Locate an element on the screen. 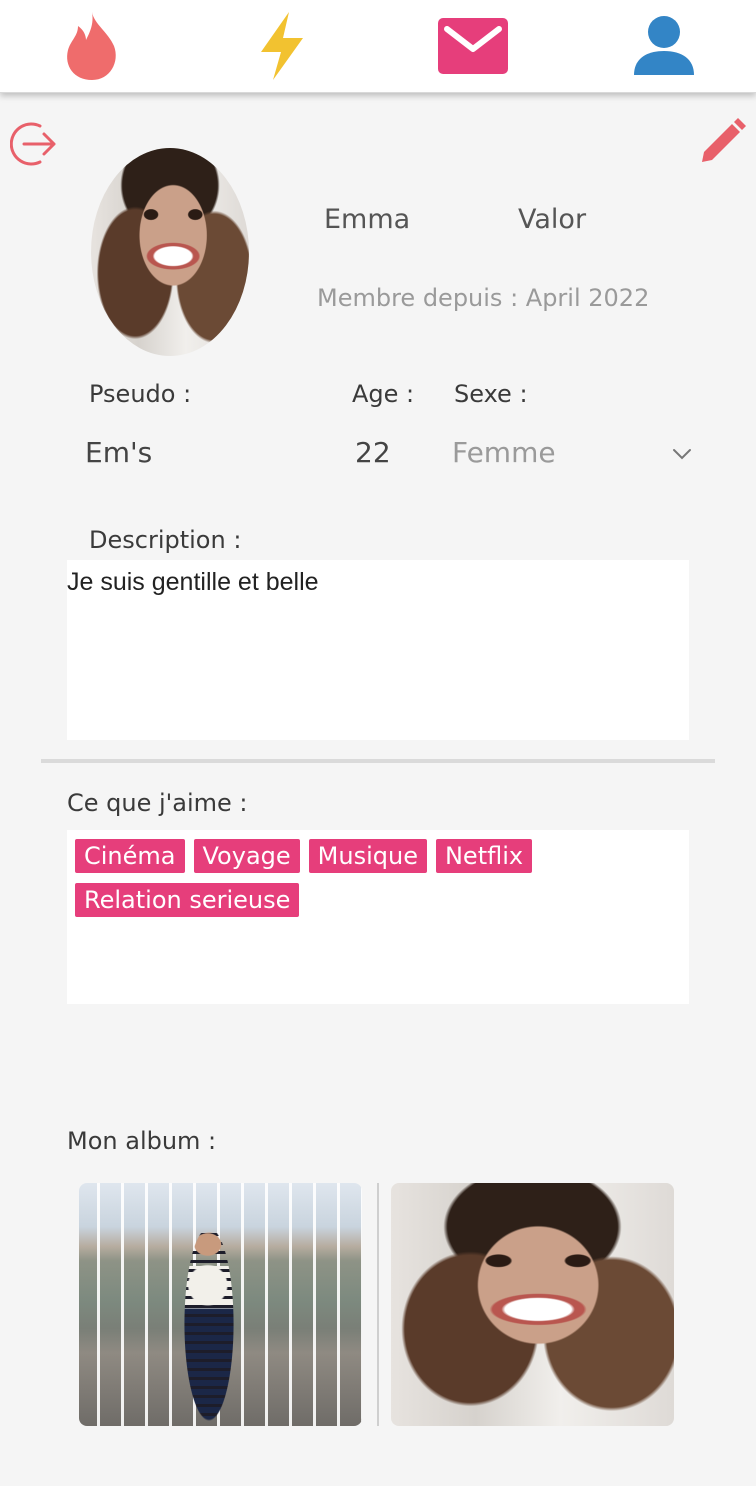 The height and width of the screenshot is (1486, 756). logout-icon is located at coordinates (32, 144).